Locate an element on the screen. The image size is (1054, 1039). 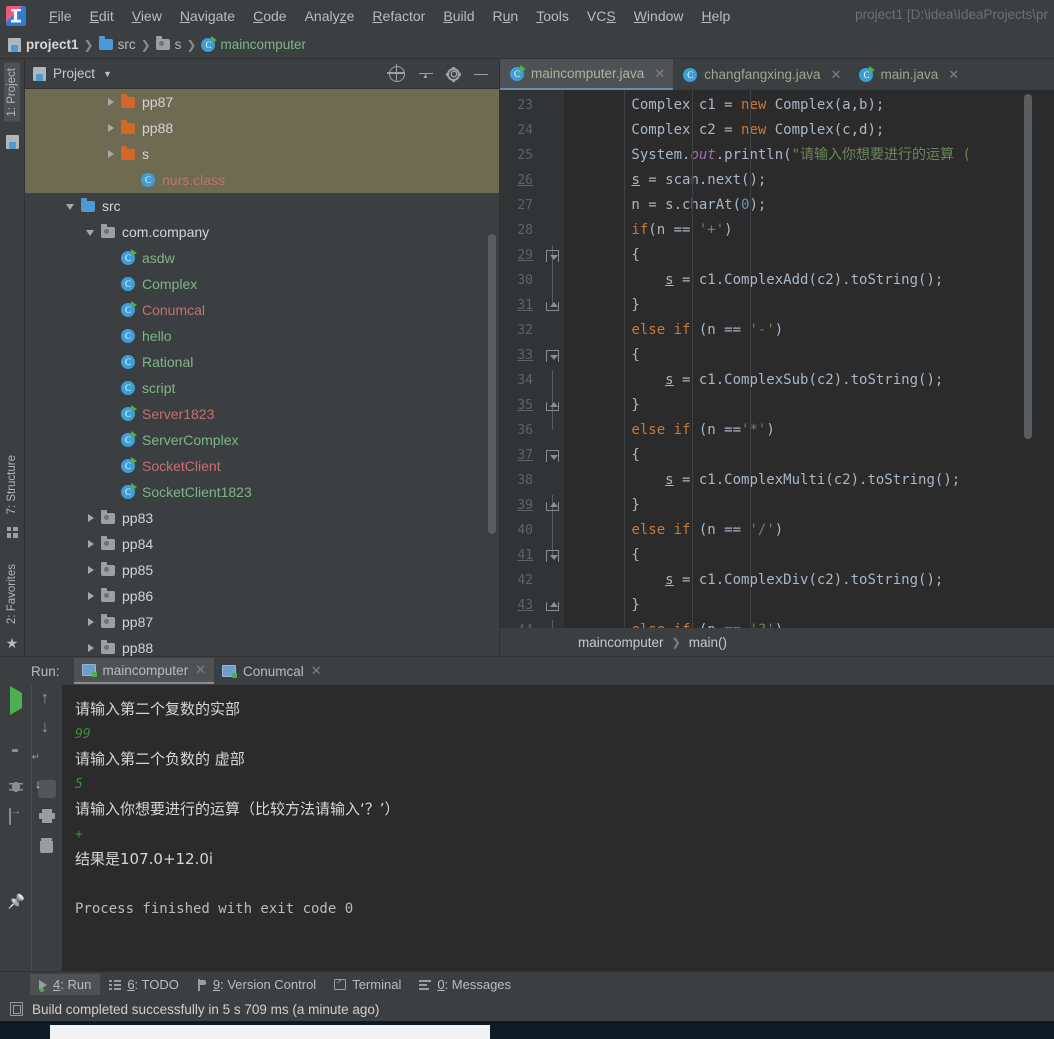
menu-refactor: Refactor is located at coordinates (398, 16).